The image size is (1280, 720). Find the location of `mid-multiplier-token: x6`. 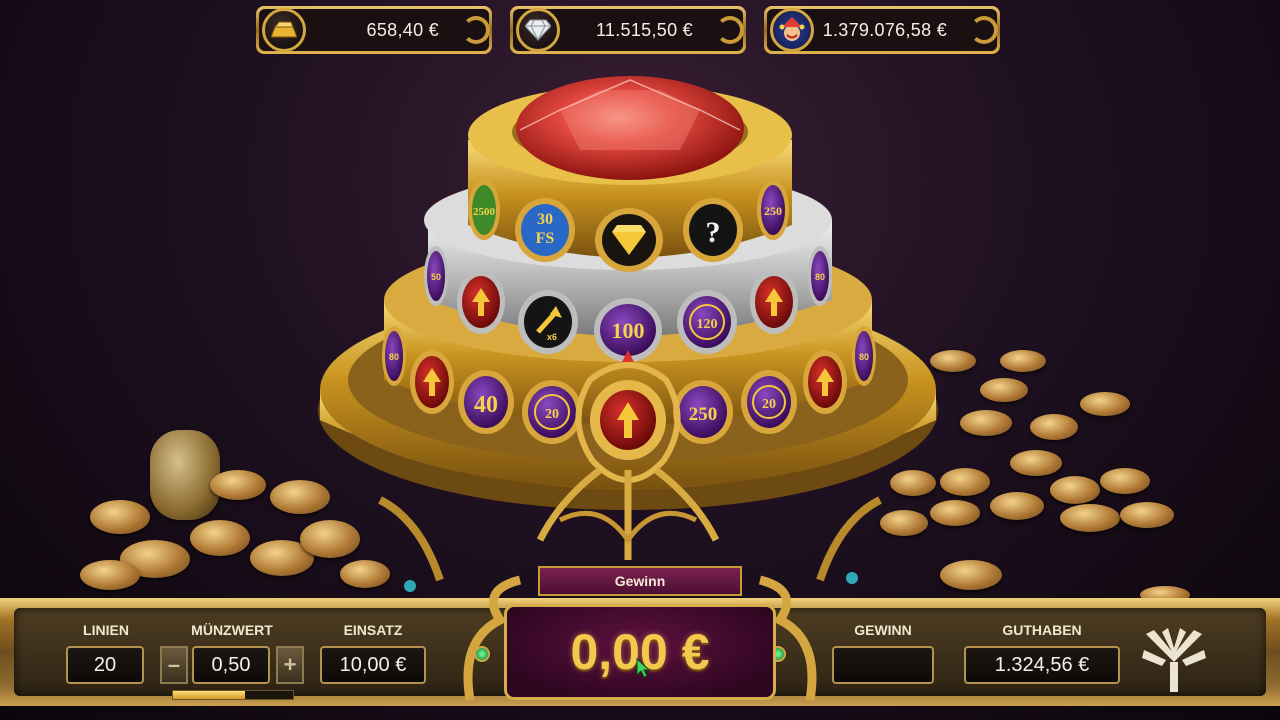

mid-multiplier-token: x6 is located at coordinates (548, 322).